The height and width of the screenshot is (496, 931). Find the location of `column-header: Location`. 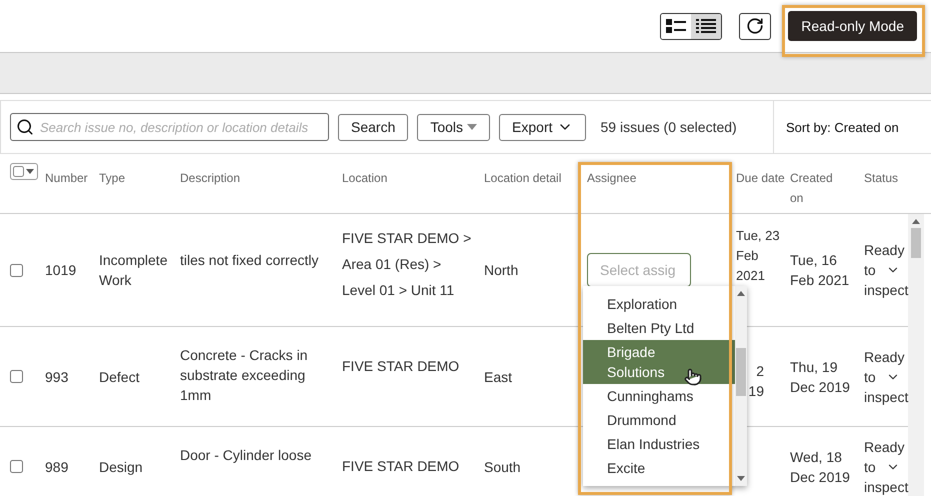

column-header: Location is located at coordinates (365, 171).